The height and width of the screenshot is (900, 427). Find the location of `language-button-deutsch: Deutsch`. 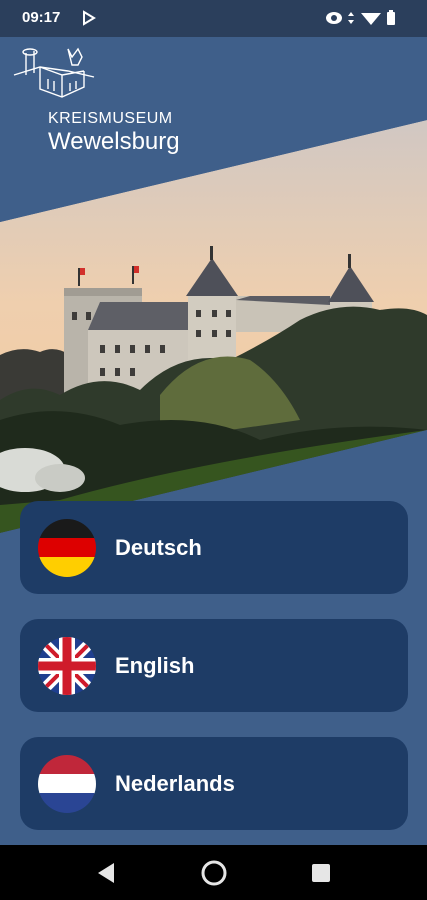

language-button-deutsch: Deutsch is located at coordinates (214, 547).